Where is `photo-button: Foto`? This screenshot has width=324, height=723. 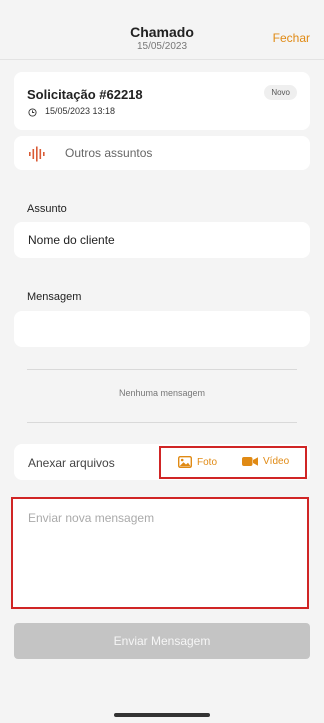 photo-button: Foto is located at coordinates (197, 462).